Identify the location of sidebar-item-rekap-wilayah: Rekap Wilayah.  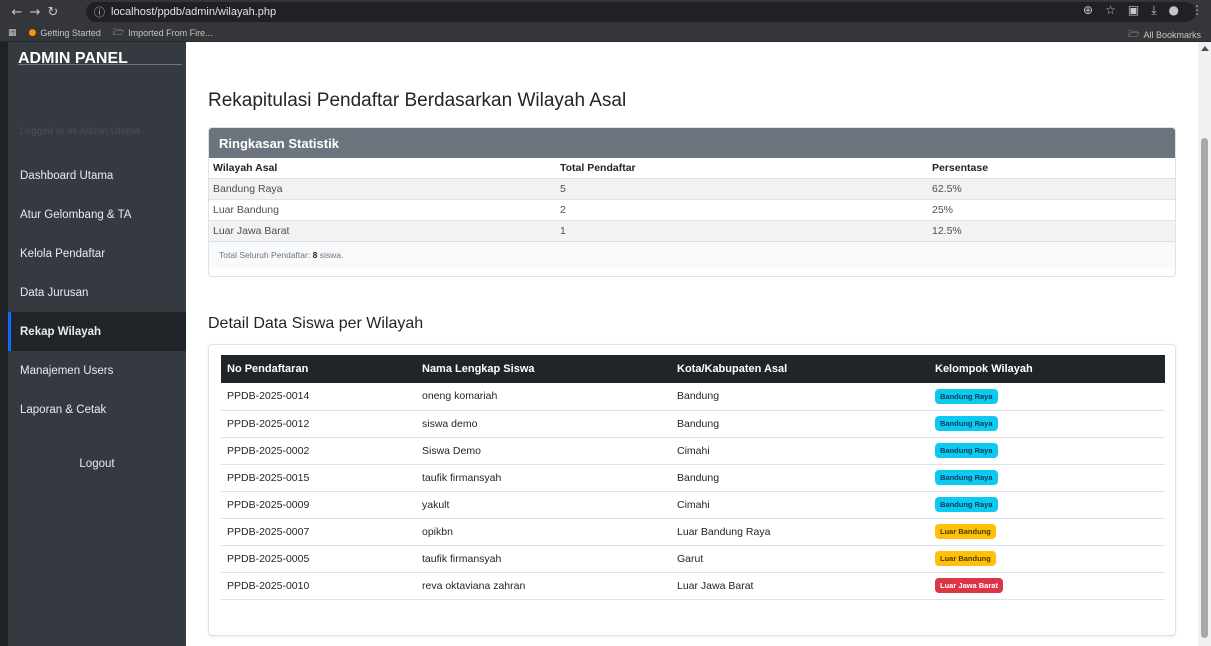
(97, 331).